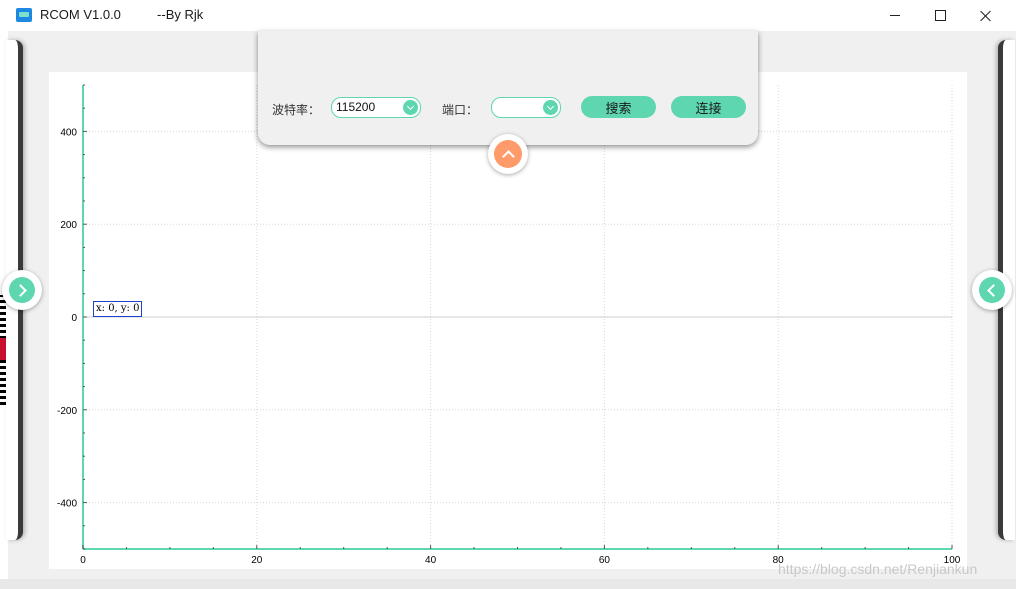  What do you see at coordinates (708, 107) in the screenshot?
I see `connect-button: 连接` at bounding box center [708, 107].